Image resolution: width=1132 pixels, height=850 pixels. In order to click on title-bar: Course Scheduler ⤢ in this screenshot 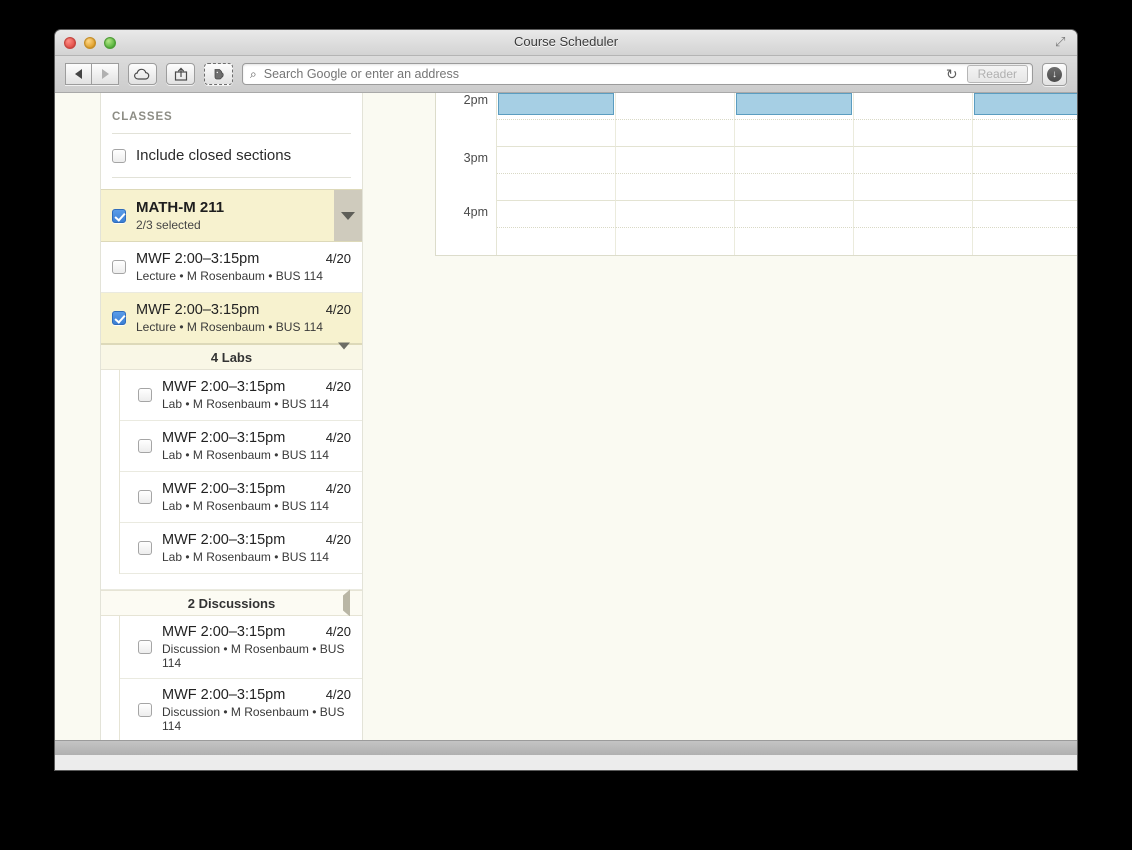, I will do `click(566, 43)`.